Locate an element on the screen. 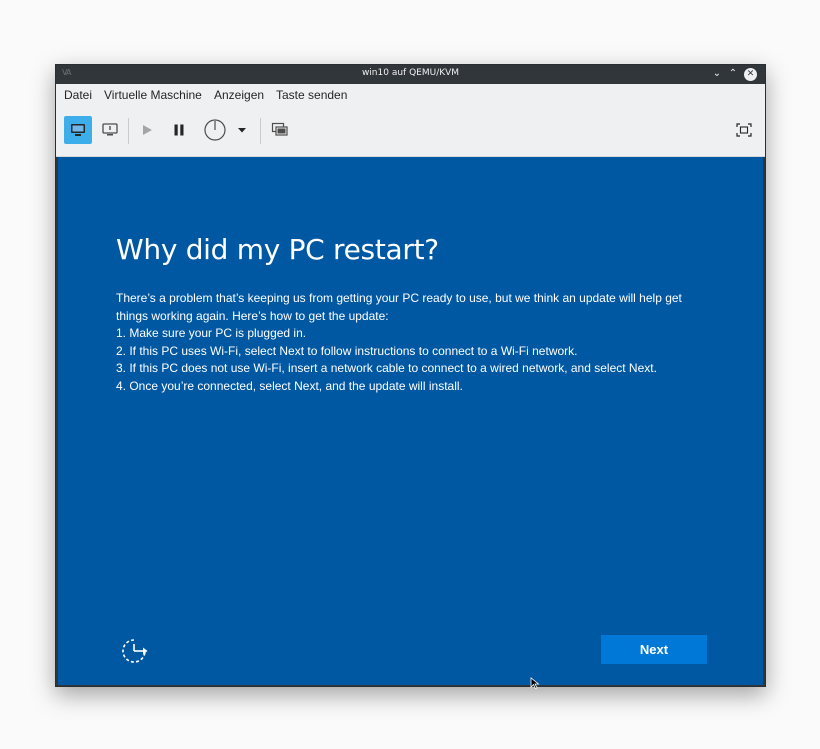 The image size is (820, 749). power-menu-button is located at coordinates (242, 130).